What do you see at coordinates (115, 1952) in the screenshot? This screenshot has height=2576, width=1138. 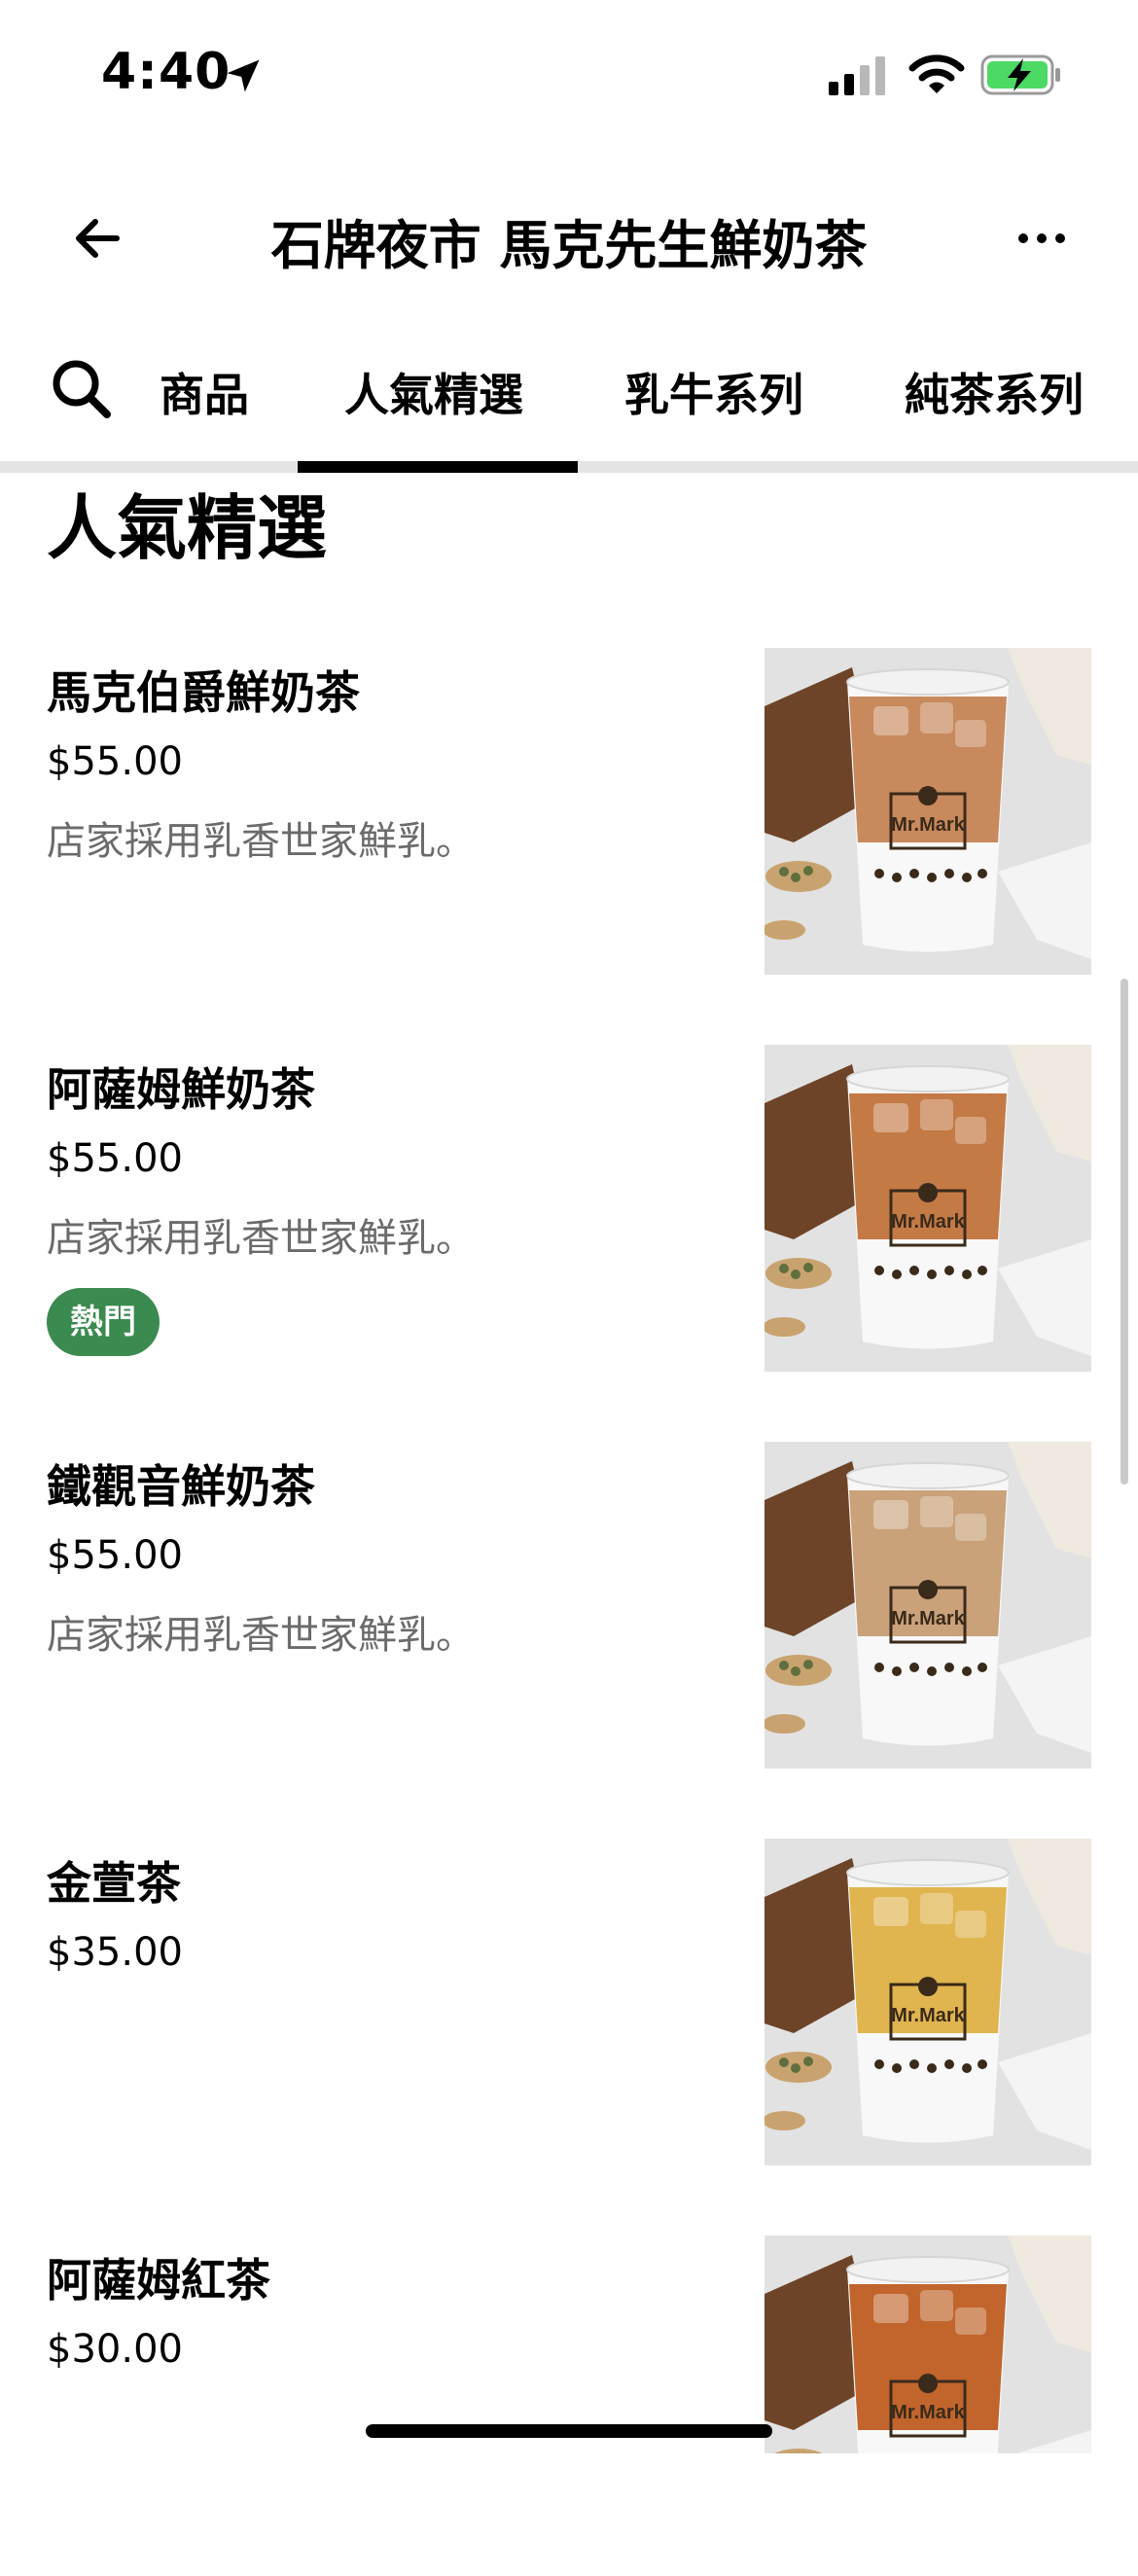 I see `item-price: $35.00` at bounding box center [115, 1952].